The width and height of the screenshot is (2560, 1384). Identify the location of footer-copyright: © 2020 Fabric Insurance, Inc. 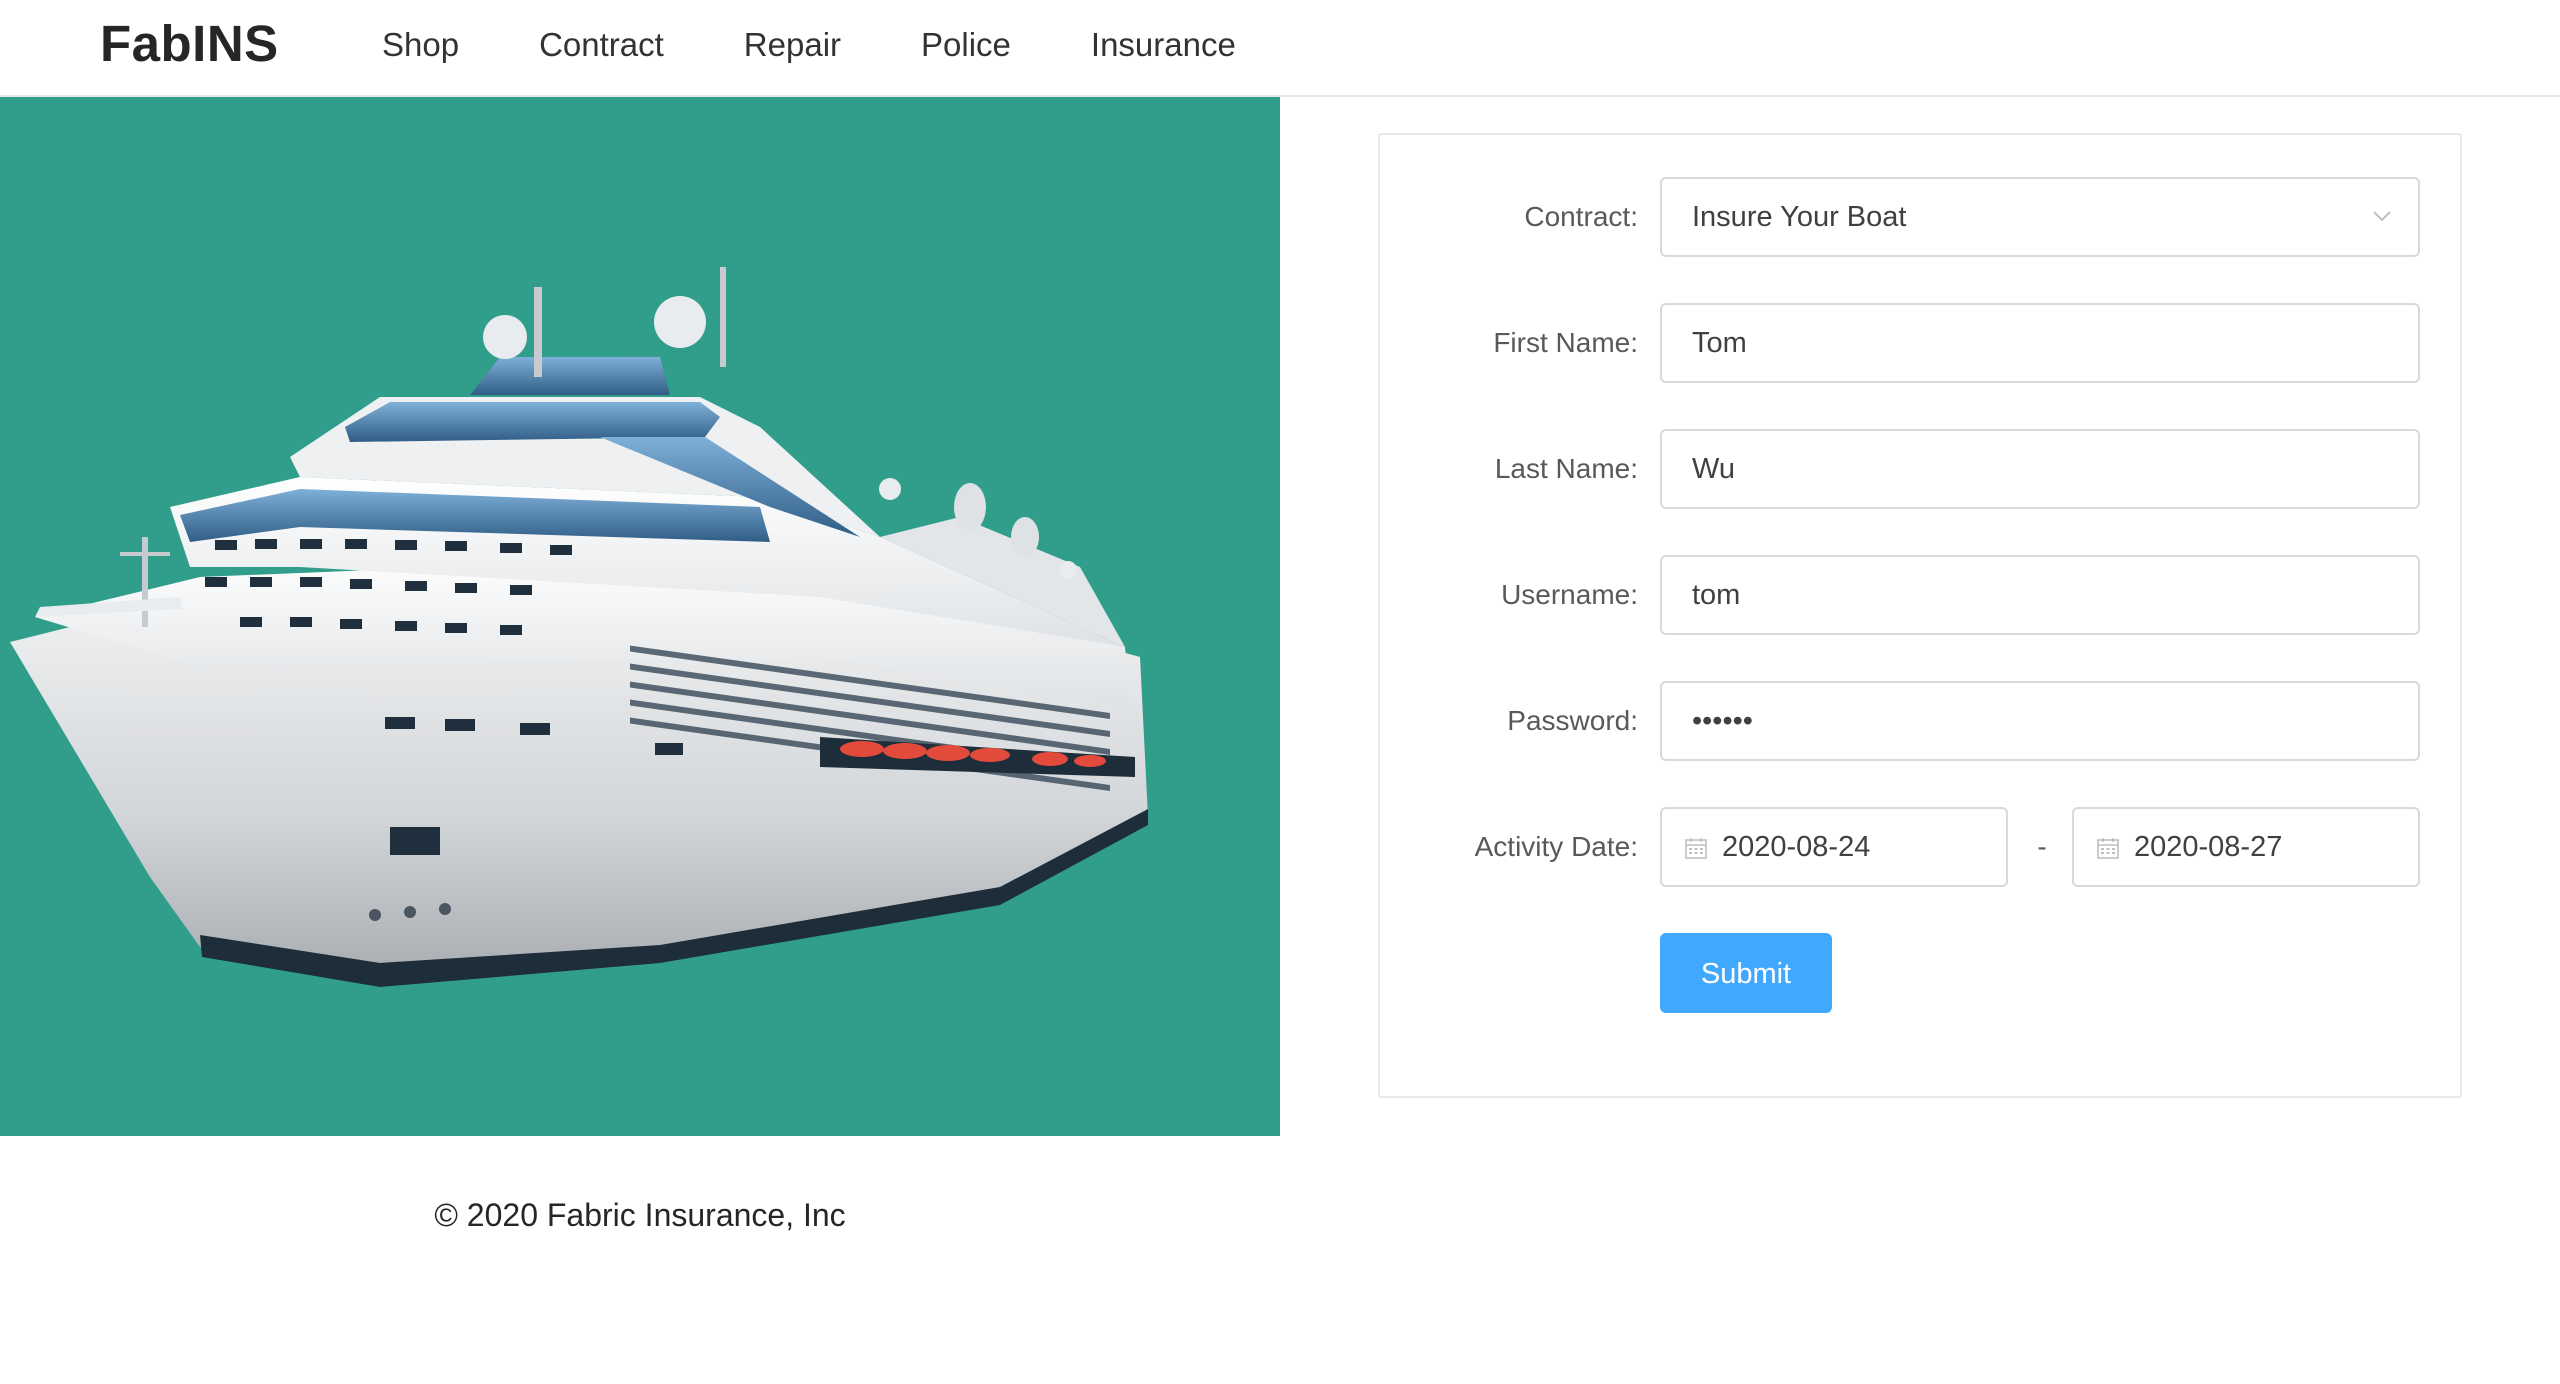
(640, 1215).